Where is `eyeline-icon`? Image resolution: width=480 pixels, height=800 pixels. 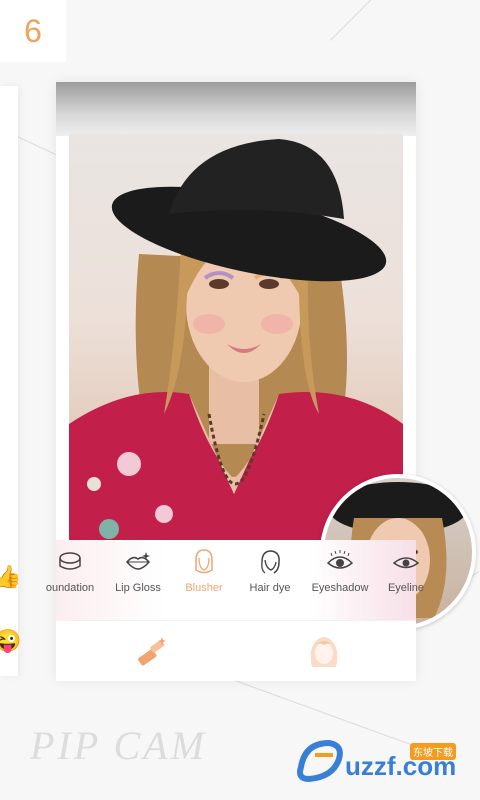 eyeline-icon is located at coordinates (406, 563).